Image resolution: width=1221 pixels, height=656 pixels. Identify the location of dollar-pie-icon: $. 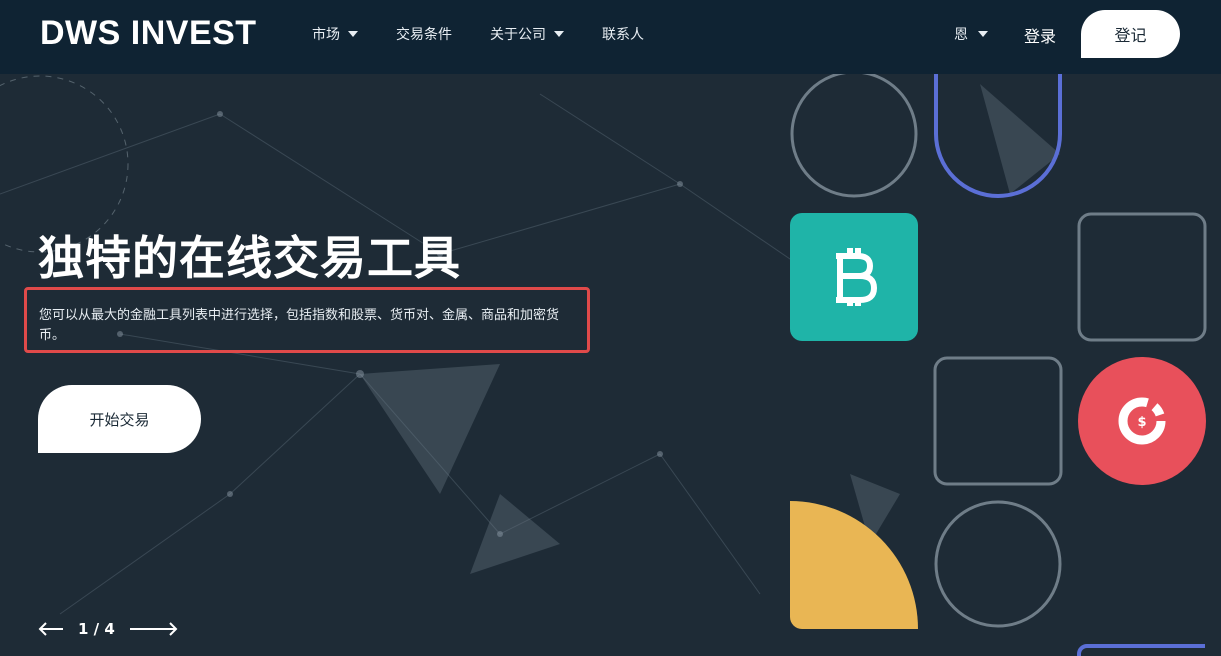
(1142, 421).